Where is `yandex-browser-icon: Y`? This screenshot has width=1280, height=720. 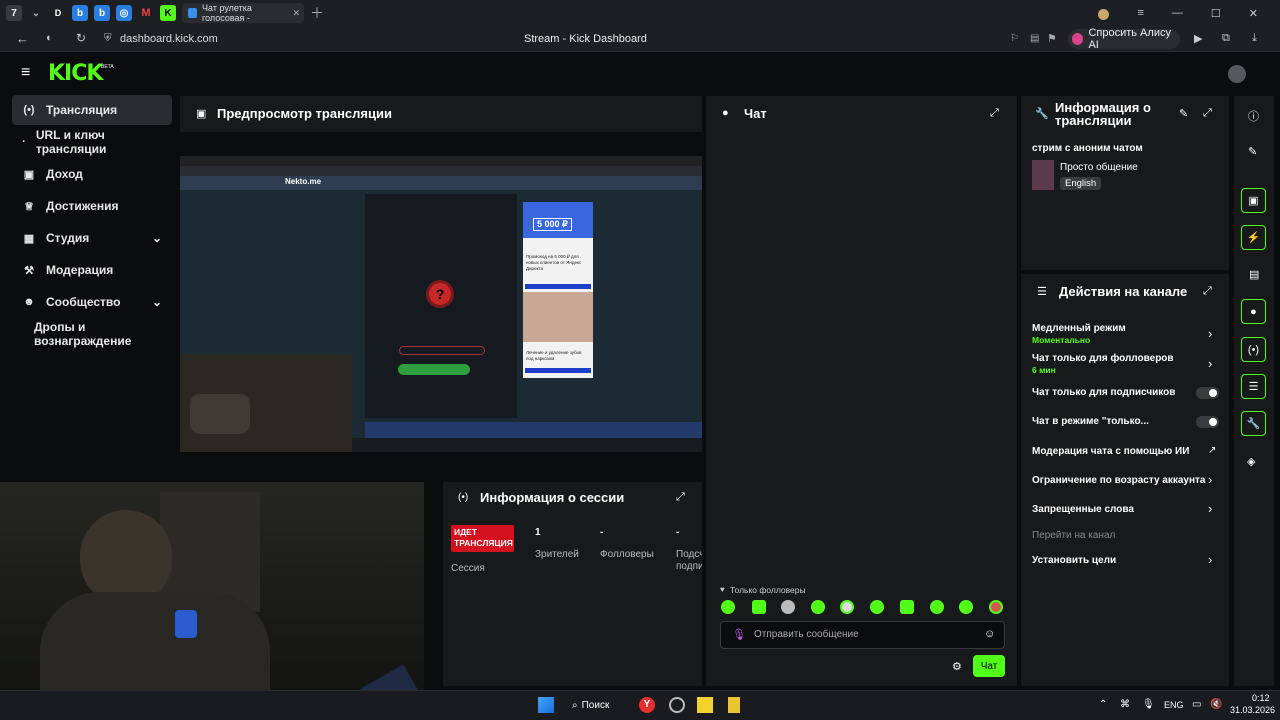
yandex-browser-icon: Y is located at coordinates (647, 705).